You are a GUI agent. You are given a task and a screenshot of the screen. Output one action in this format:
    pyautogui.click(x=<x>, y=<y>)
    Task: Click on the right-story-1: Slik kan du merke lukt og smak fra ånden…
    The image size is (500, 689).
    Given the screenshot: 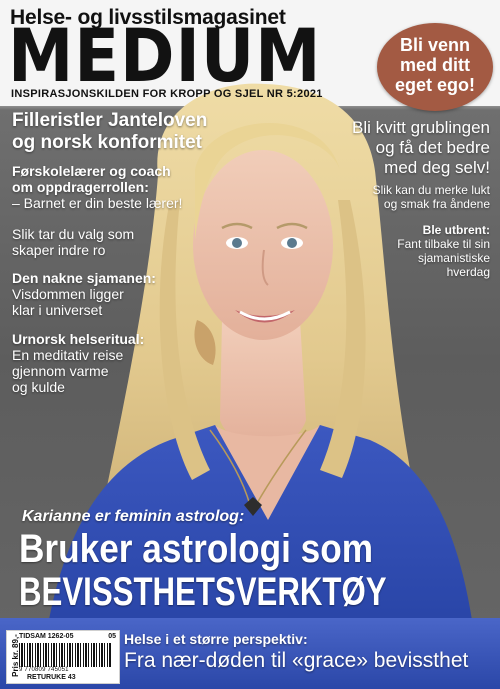 What is the action you would take?
    pyautogui.click(x=431, y=197)
    